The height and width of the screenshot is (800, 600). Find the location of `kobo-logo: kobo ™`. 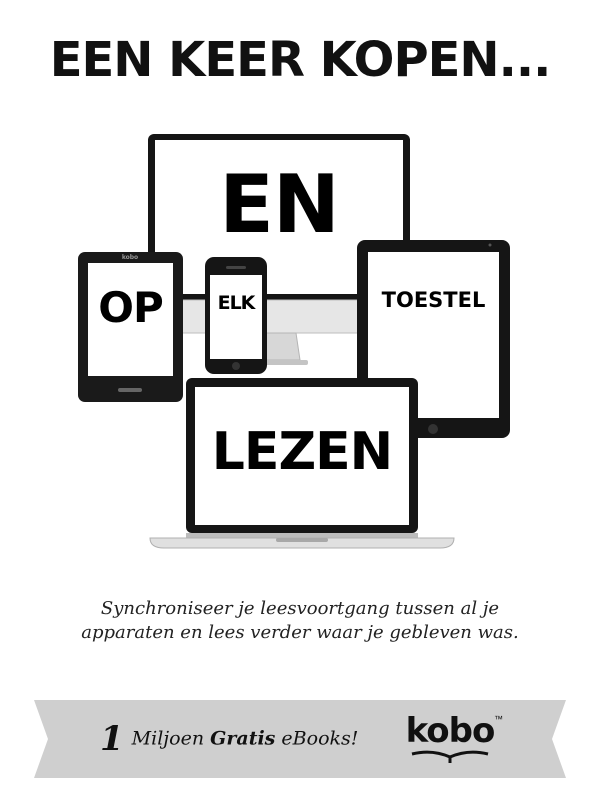

kobo-logo: kobo ™ is located at coordinates (454, 740).